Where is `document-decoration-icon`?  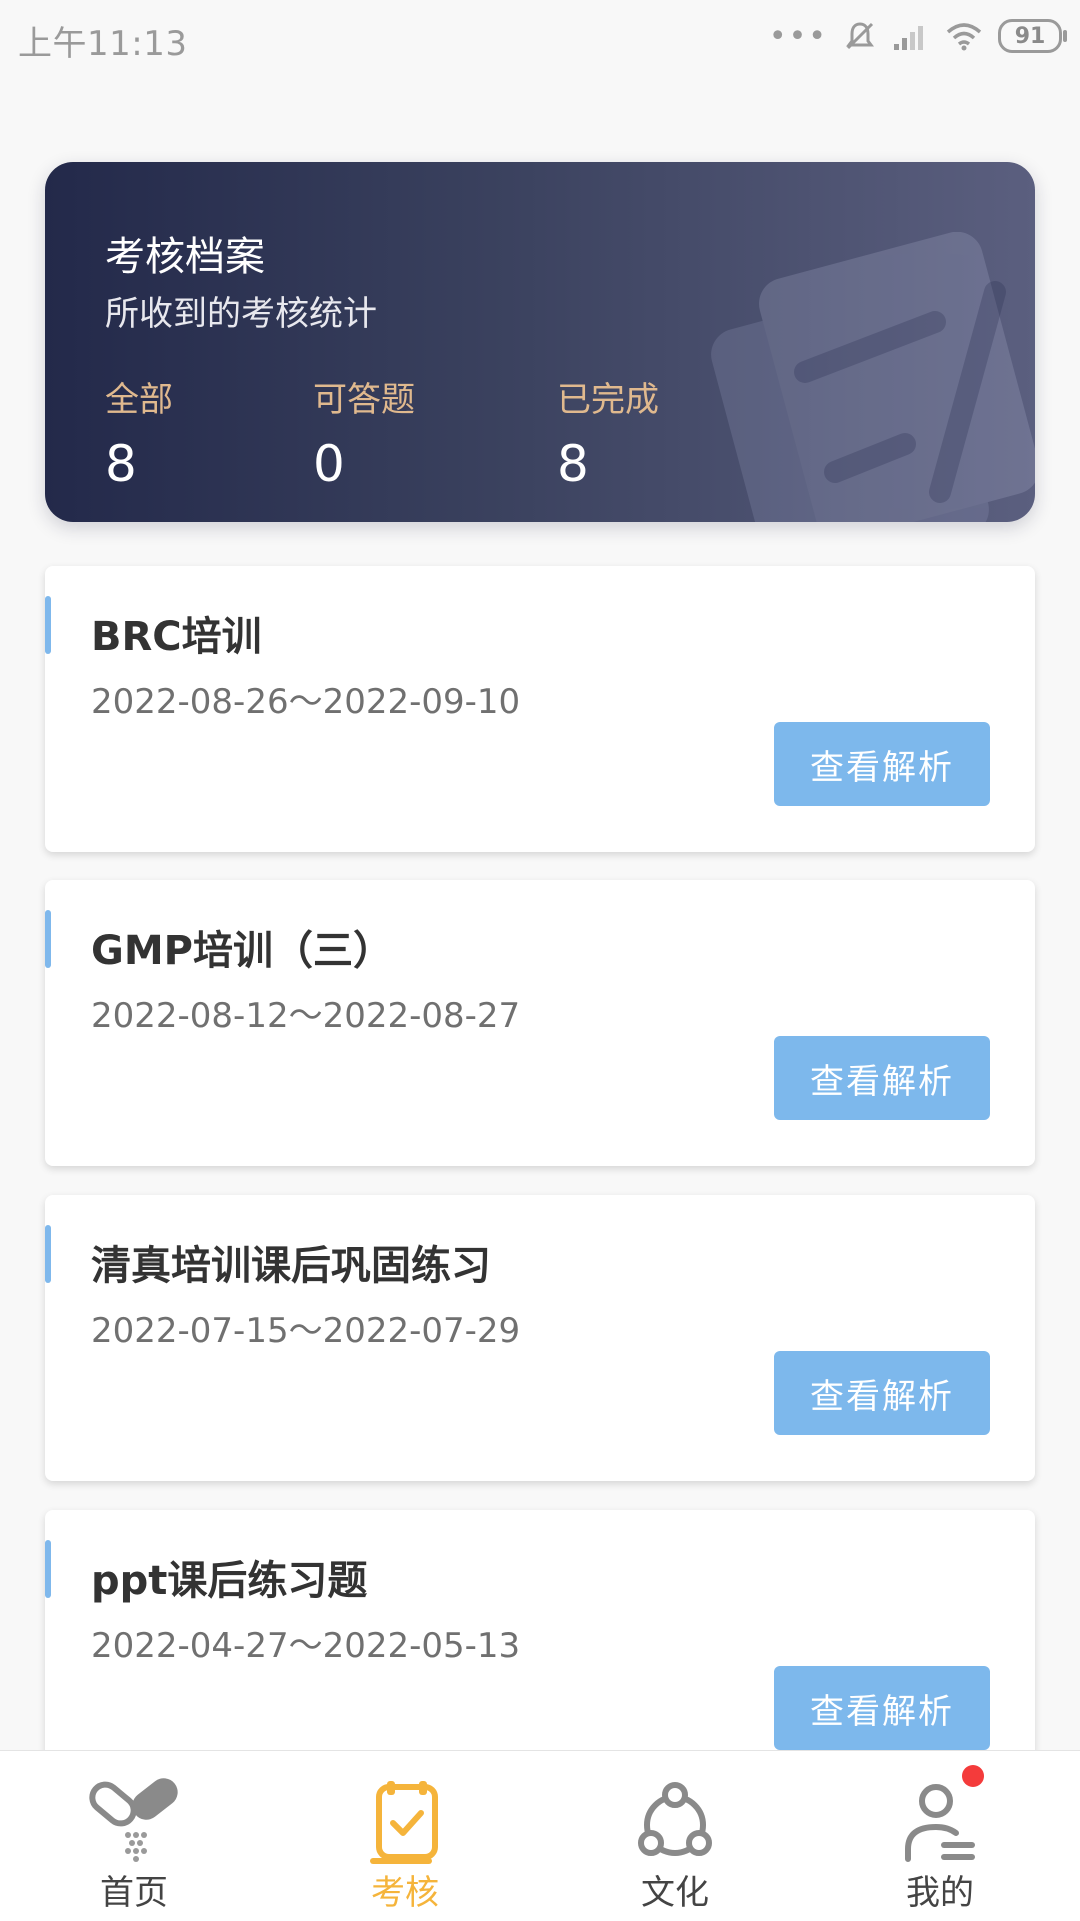
document-decoration-icon is located at coordinates (873, 377).